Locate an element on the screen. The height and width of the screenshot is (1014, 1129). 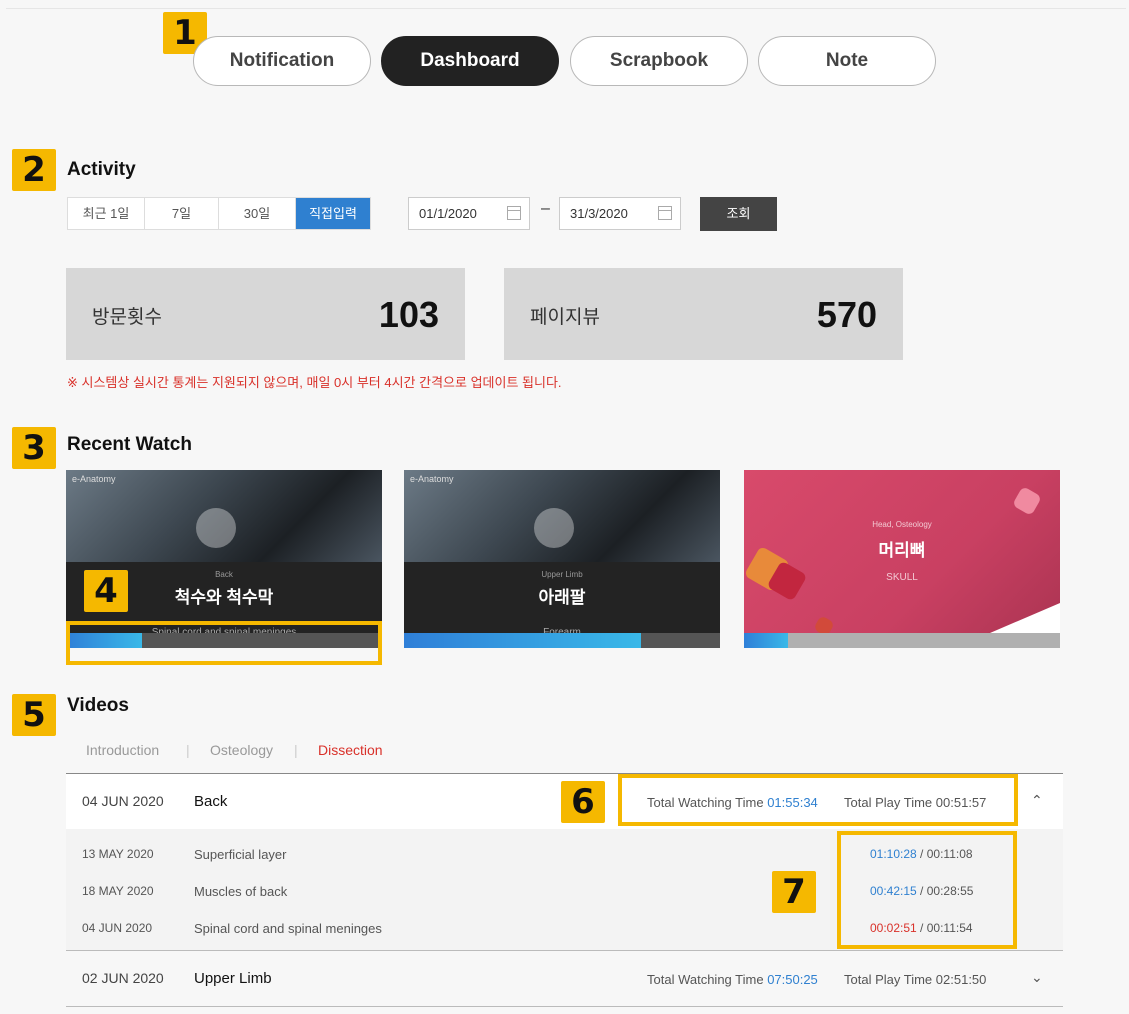
watch-time-highlight-box is located at coordinates (927, 890).